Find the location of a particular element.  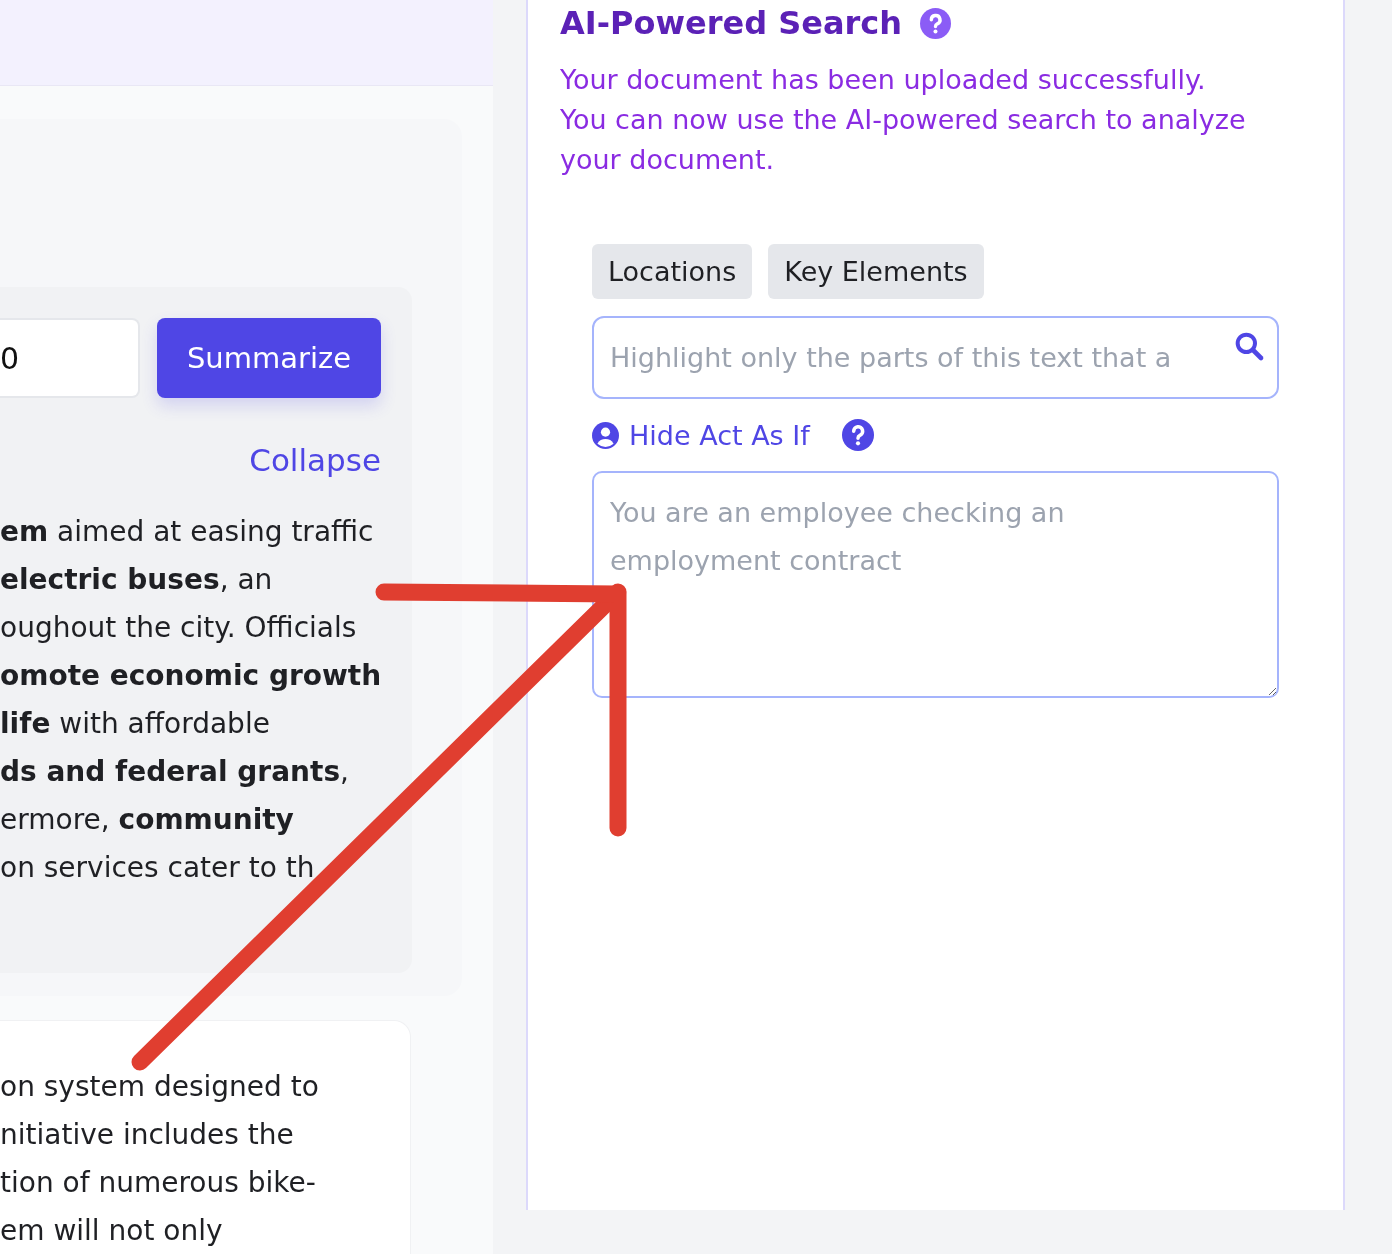

document-text: tion of numerous bike- is located at coordinates (158, 1183).